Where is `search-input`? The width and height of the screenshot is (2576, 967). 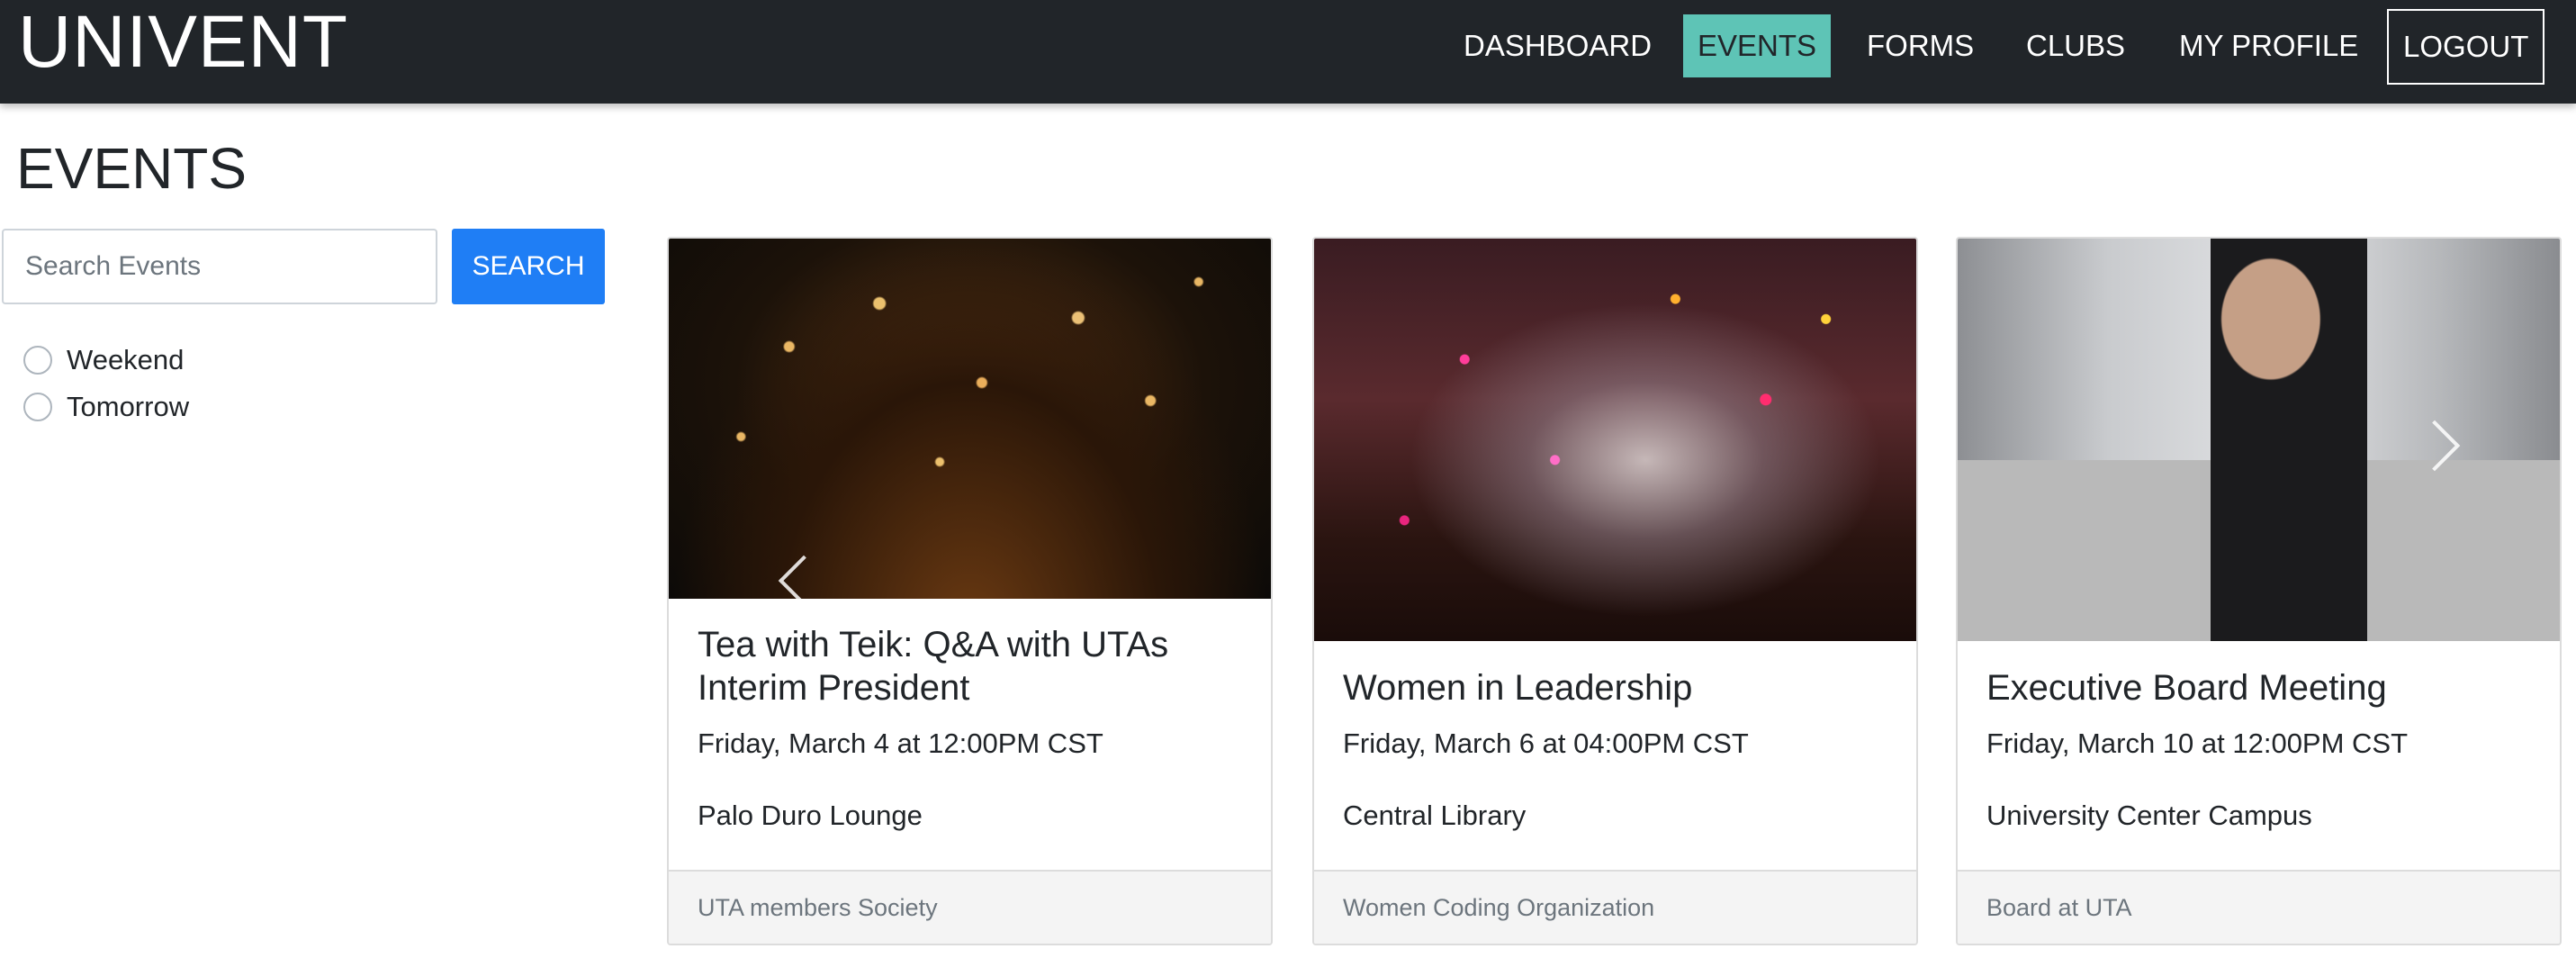
search-input is located at coordinates (219, 266).